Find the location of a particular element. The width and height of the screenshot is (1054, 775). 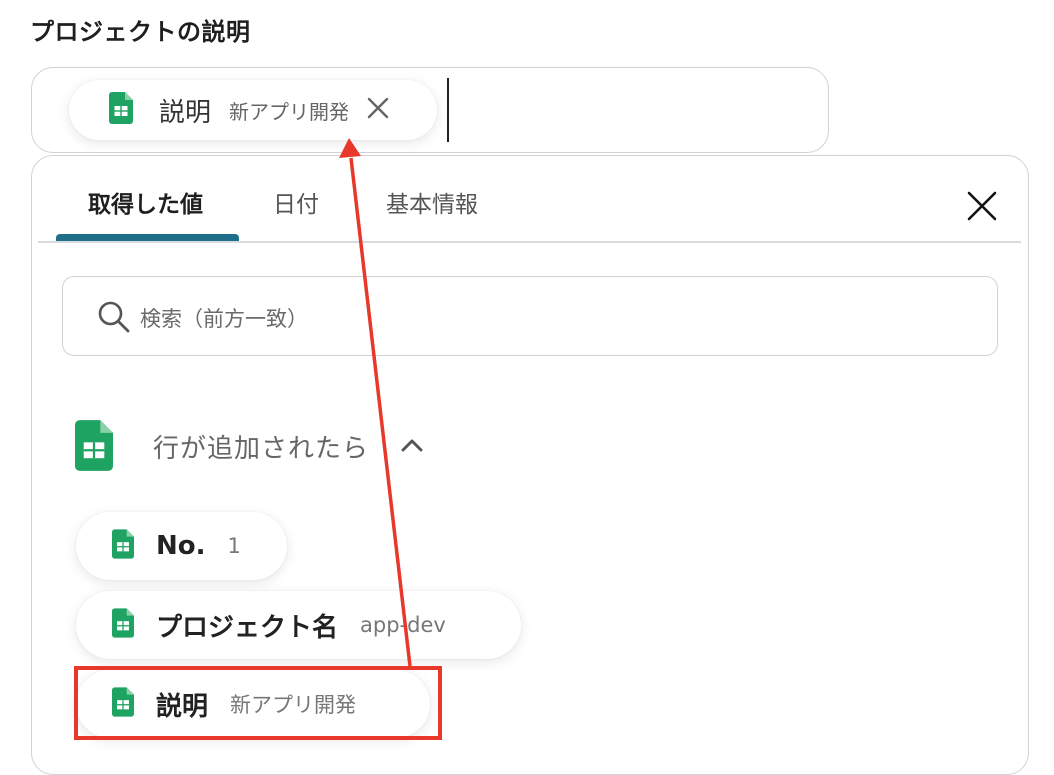

field-title: プロジェクトの説明 is located at coordinates (140, 32).